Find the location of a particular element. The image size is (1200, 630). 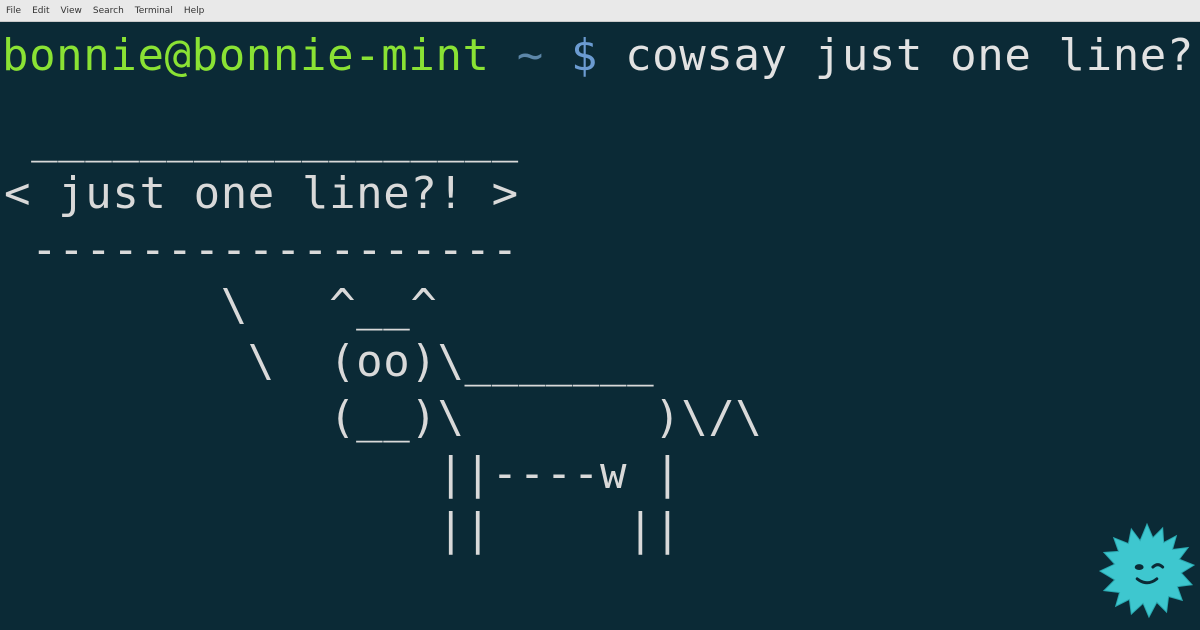

prompt-user-host: bonnie@bonnie-mint is located at coordinates (246, 55).